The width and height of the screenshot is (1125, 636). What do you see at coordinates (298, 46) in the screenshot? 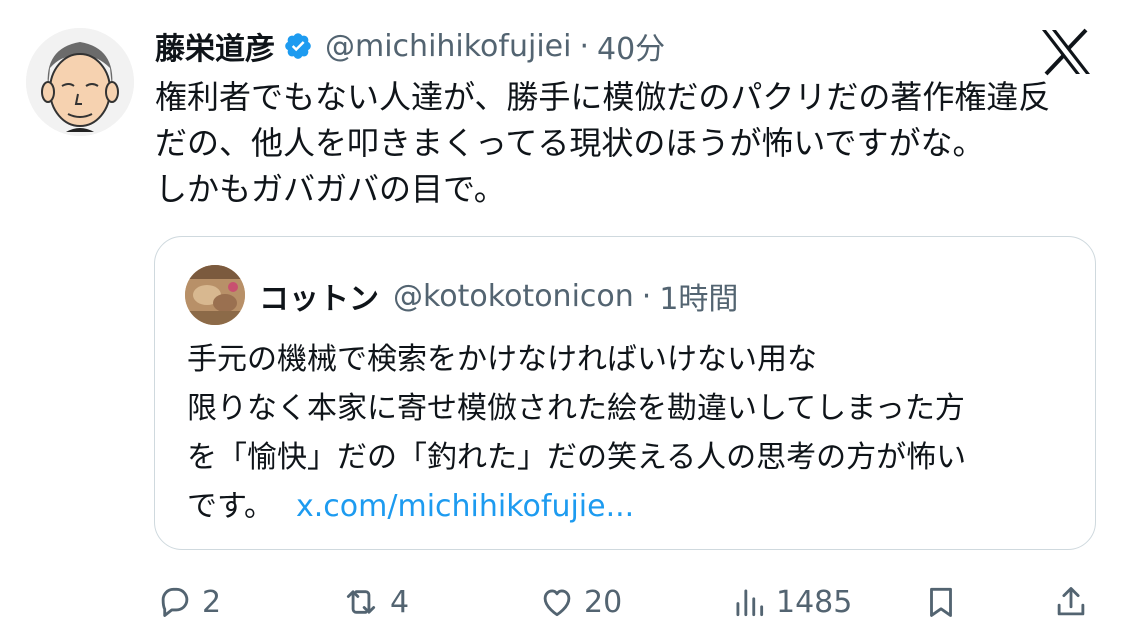
I see `verified-badge-icon` at bounding box center [298, 46].